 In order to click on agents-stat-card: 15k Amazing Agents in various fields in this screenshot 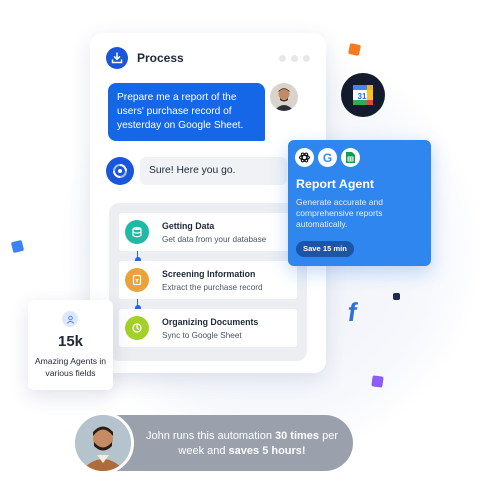, I will do `click(70, 345)`.